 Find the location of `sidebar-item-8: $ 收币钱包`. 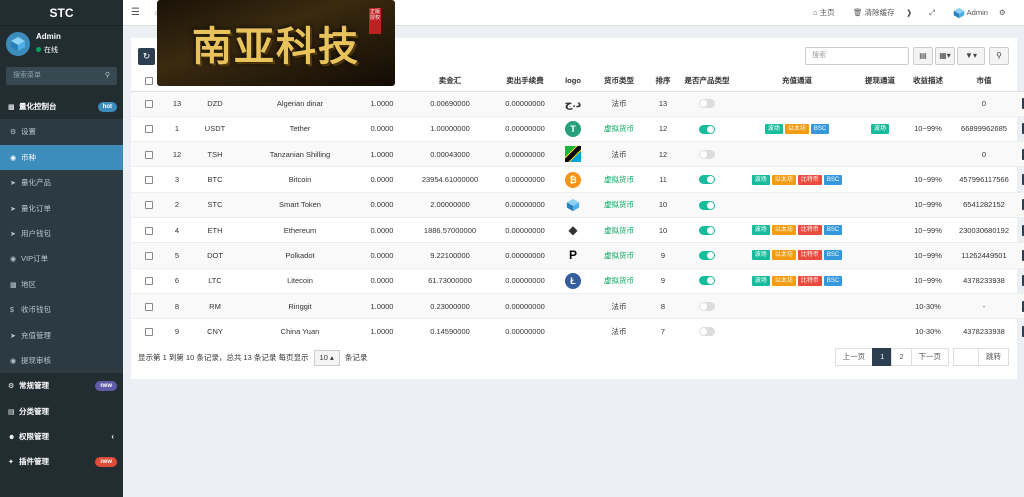

sidebar-item-8: $ 收币钱包 is located at coordinates (61, 310).